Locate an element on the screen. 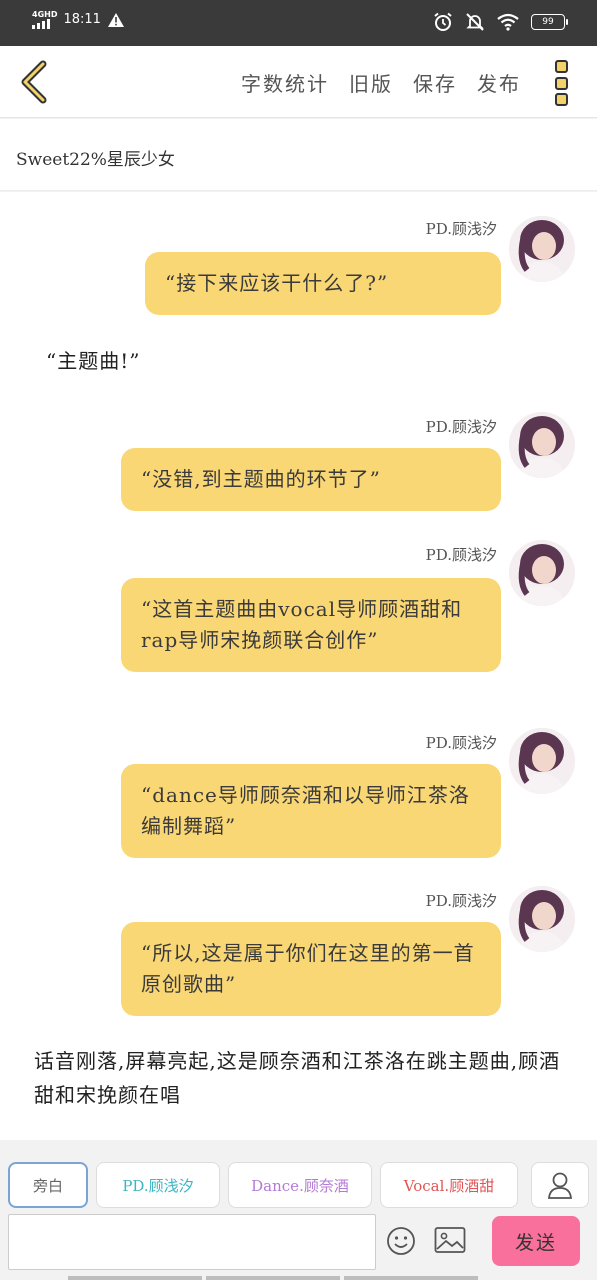 This screenshot has width=597, height=1280. role-dance-button: Dance.顾奈酒 is located at coordinates (300, 1185).